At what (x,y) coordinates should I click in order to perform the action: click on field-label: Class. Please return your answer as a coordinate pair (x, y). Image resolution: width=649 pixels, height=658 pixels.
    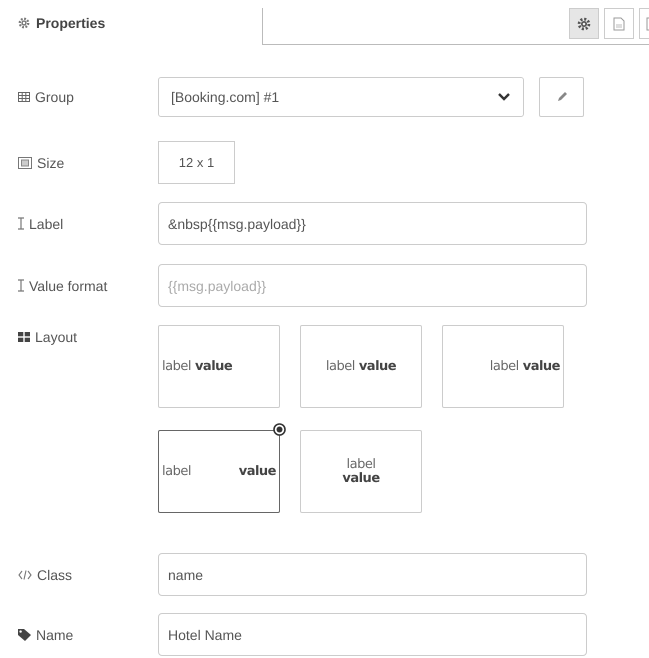
    Looking at the image, I should click on (54, 574).